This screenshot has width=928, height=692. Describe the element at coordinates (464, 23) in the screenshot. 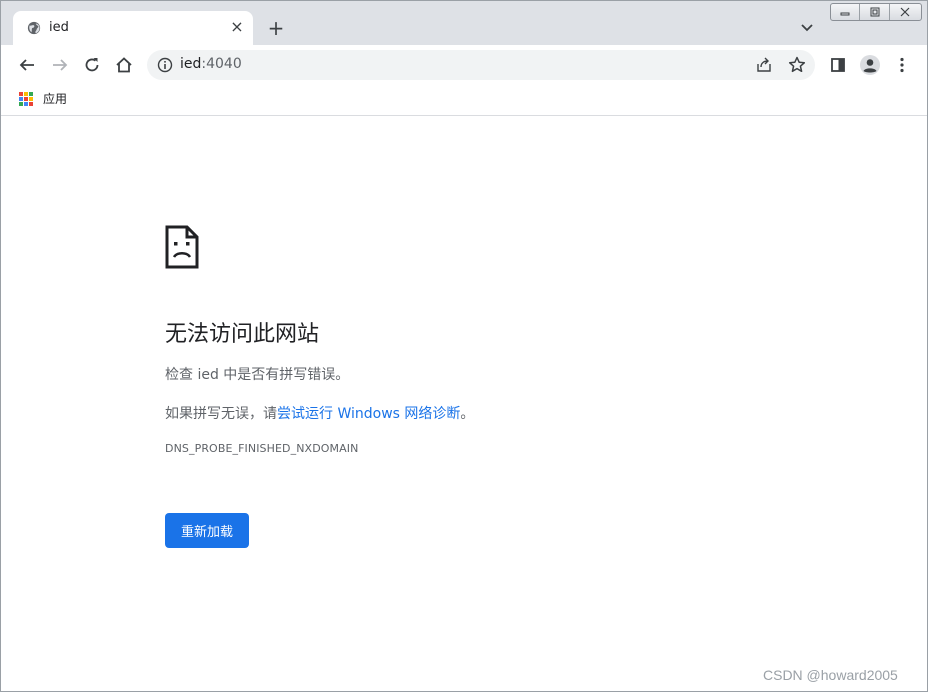

I see `tab-strip: ied × +` at that location.